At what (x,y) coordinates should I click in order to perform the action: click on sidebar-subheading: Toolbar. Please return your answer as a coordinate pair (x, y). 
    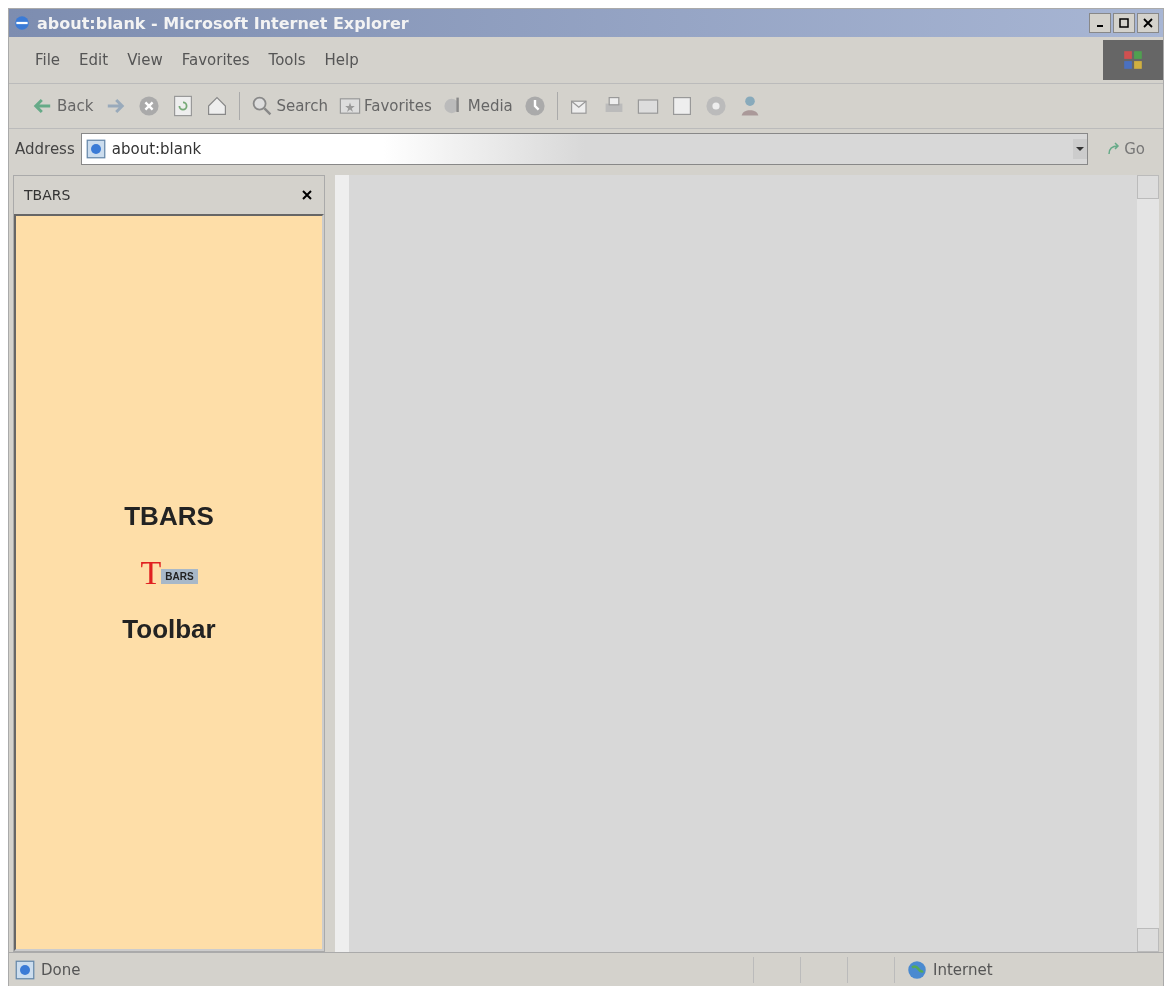
    Looking at the image, I should click on (169, 629).